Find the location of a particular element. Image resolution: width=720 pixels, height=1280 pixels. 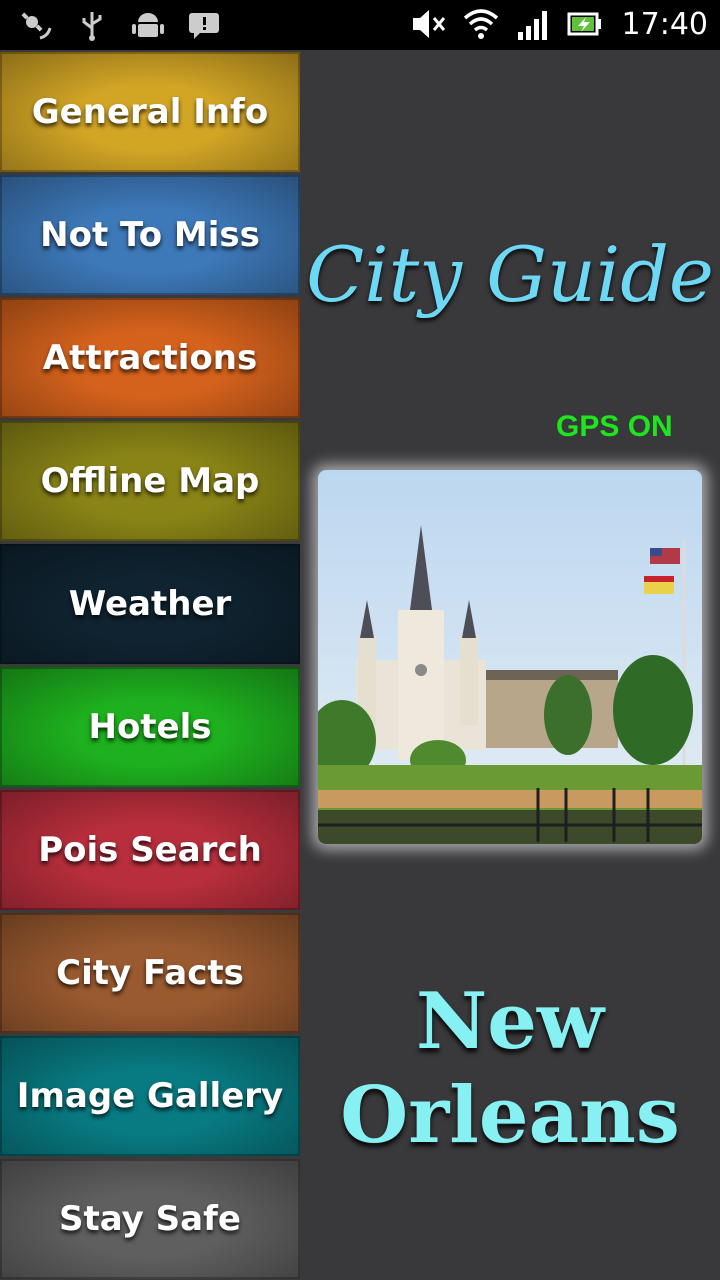

status-clock: 17:40 is located at coordinates (664, 24).